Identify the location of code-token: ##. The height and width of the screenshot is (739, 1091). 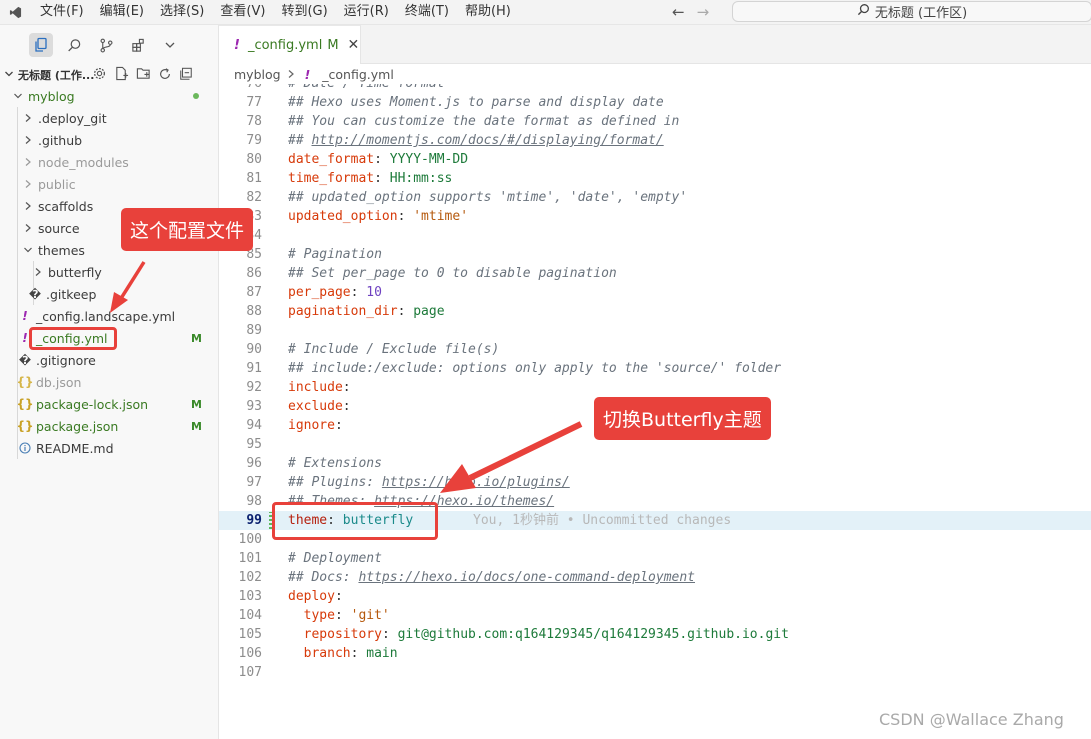
(300, 140).